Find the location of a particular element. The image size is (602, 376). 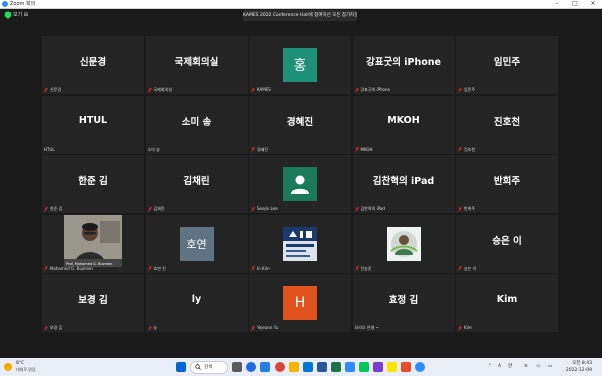

chrome-icon is located at coordinates (280, 367).